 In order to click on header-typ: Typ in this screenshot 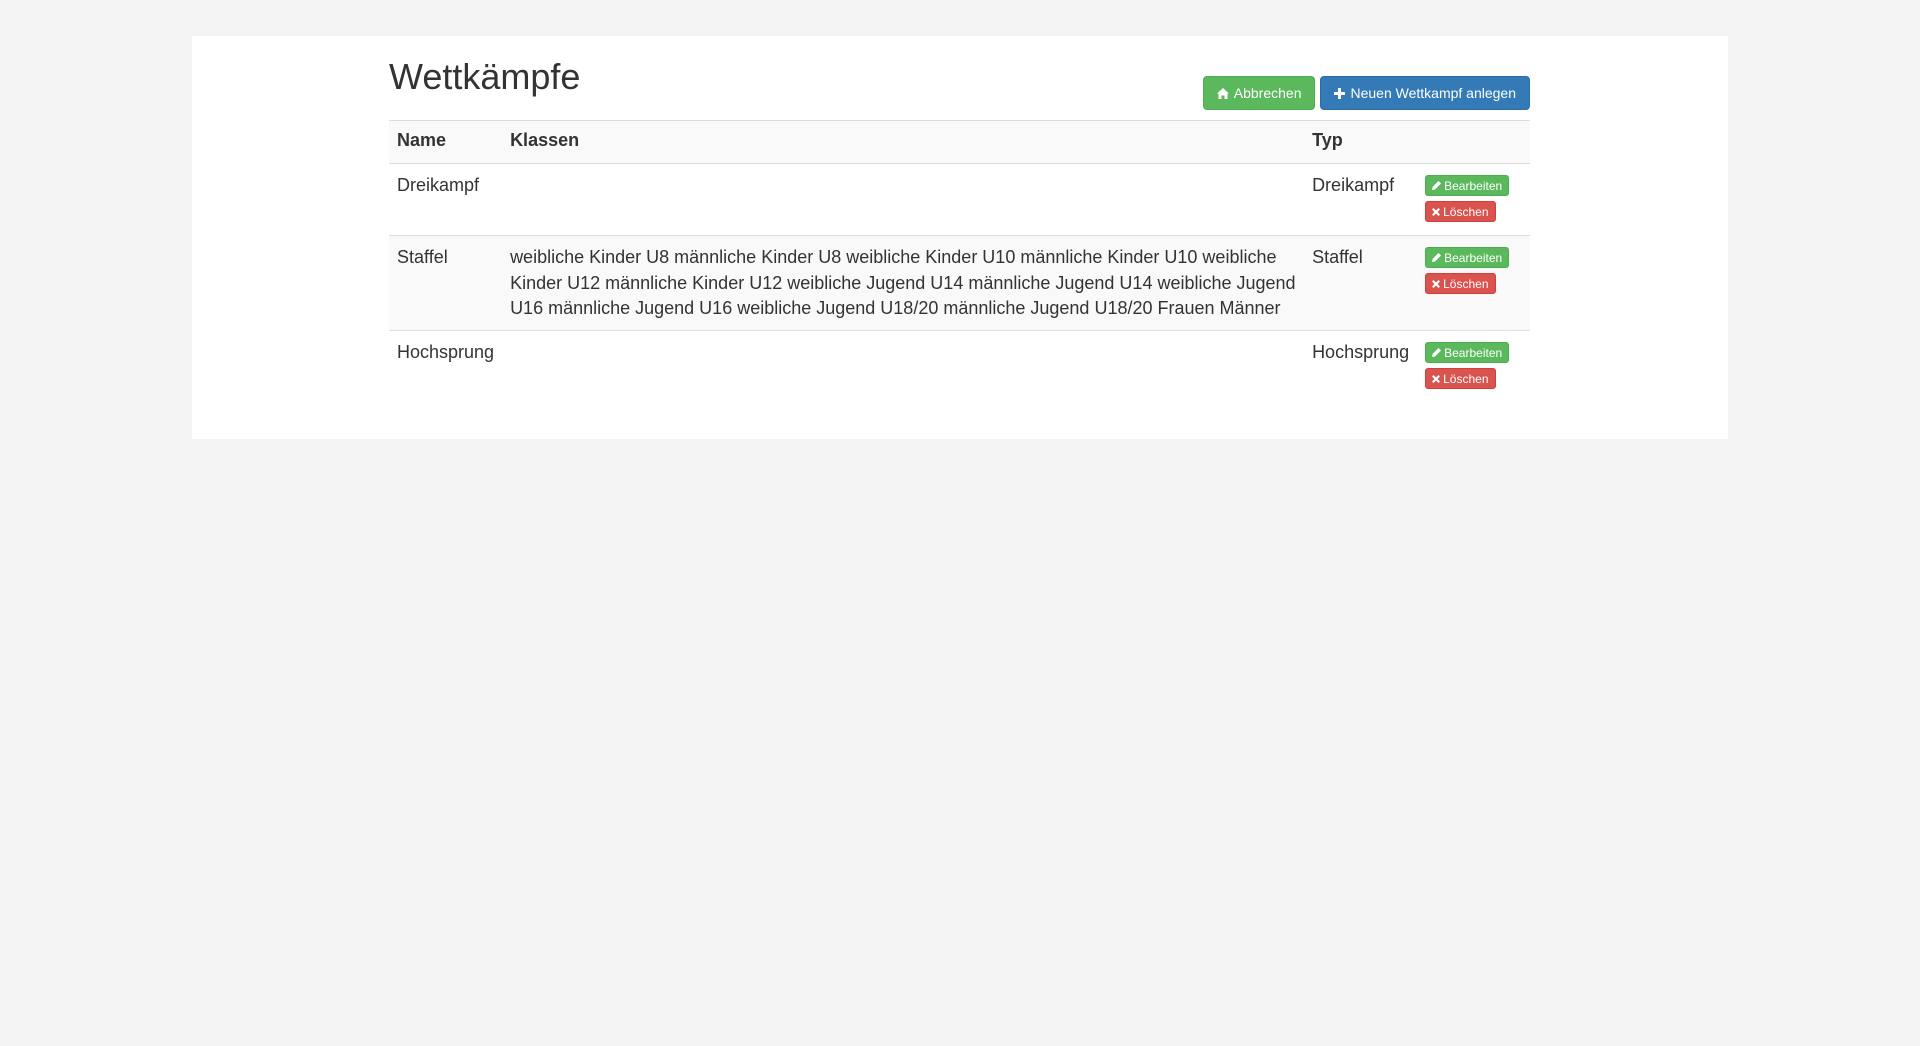, I will do `click(1361, 142)`.